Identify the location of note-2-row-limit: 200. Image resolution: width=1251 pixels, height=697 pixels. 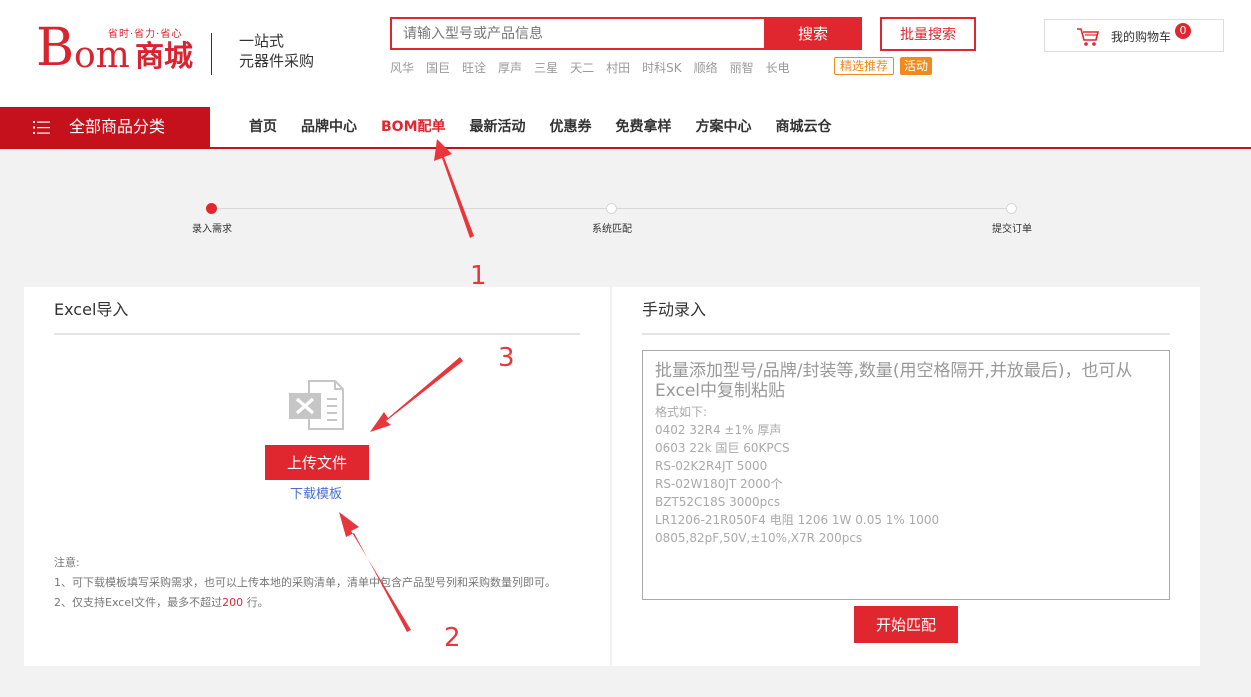
(233, 602).